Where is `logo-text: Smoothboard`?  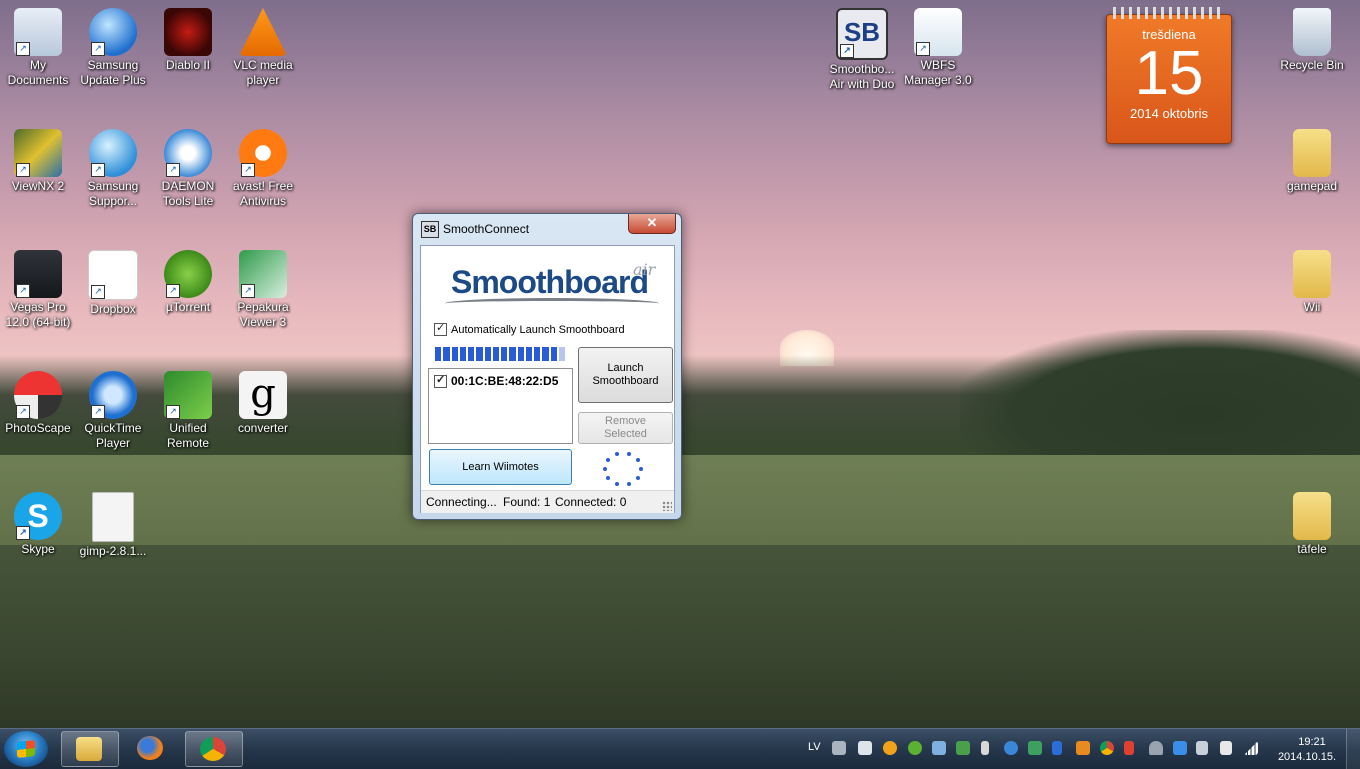 logo-text: Smoothboard is located at coordinates (550, 282).